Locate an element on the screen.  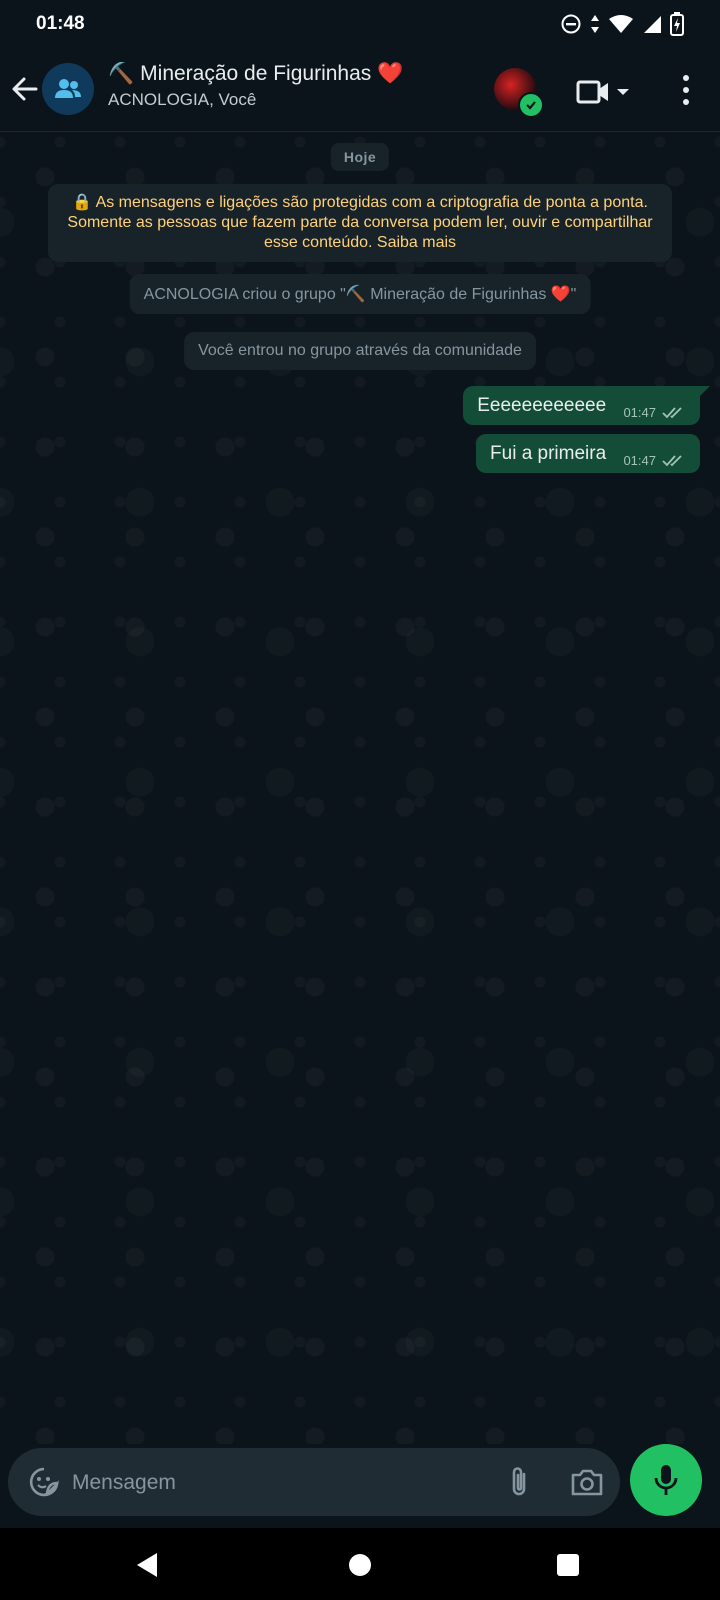
message-text: Eeeeeeeeeeee is located at coordinates (542, 405).